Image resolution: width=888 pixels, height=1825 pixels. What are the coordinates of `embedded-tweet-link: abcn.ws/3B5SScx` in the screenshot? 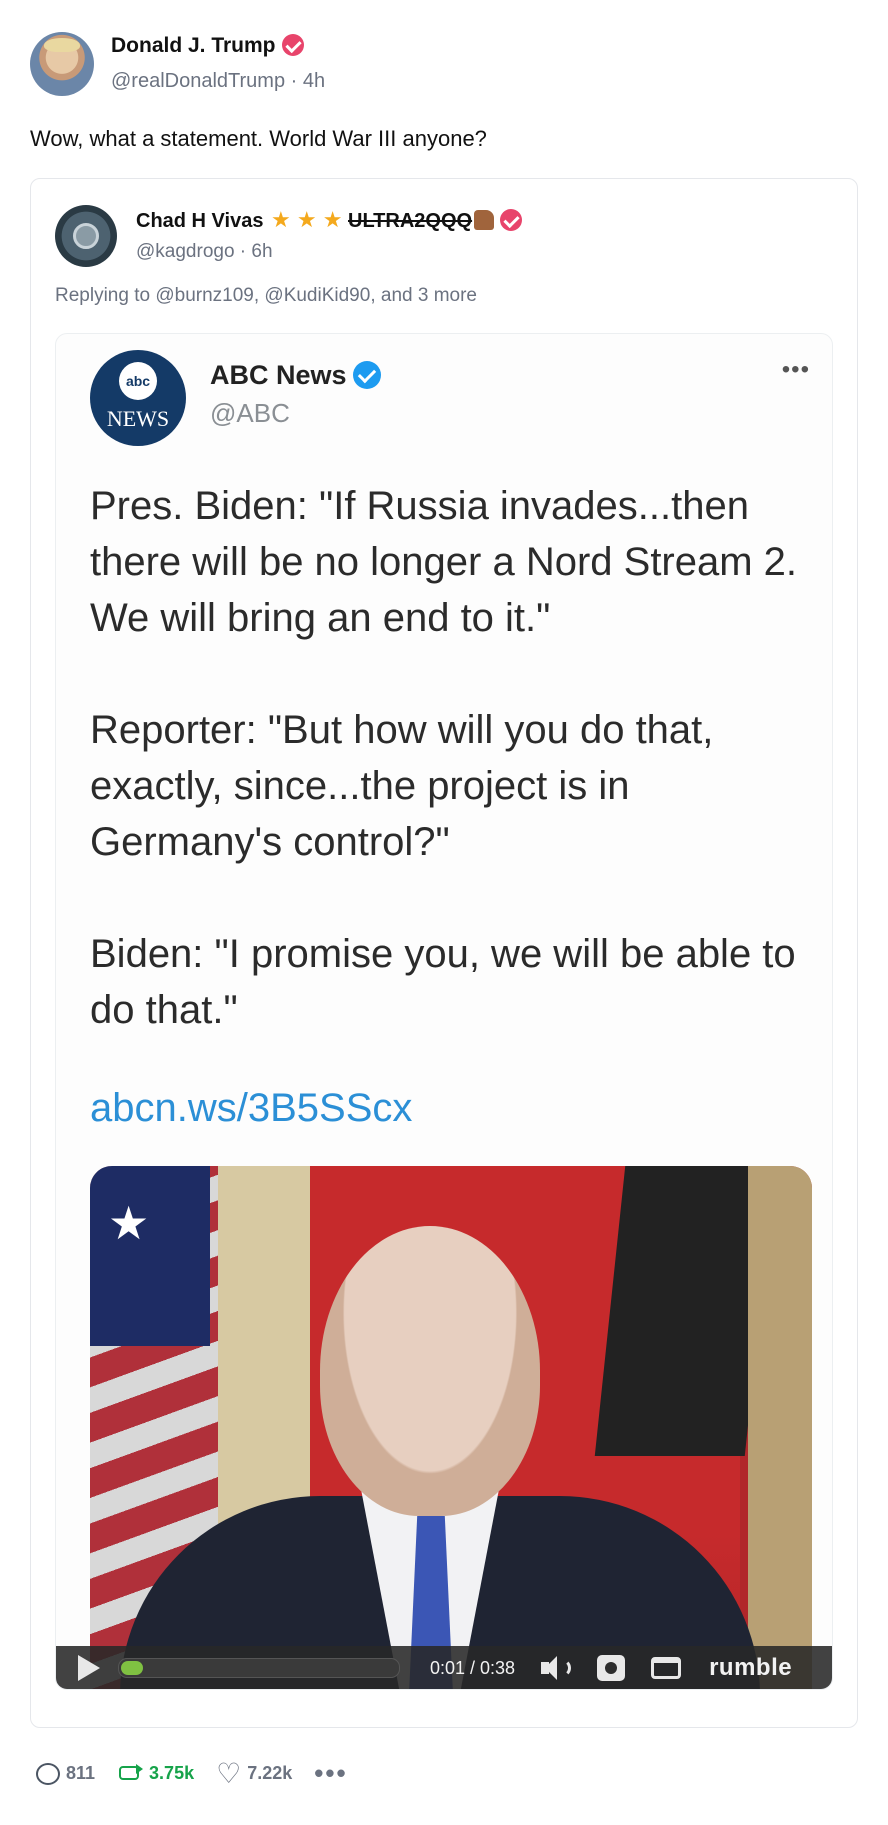 It's located at (251, 1108).